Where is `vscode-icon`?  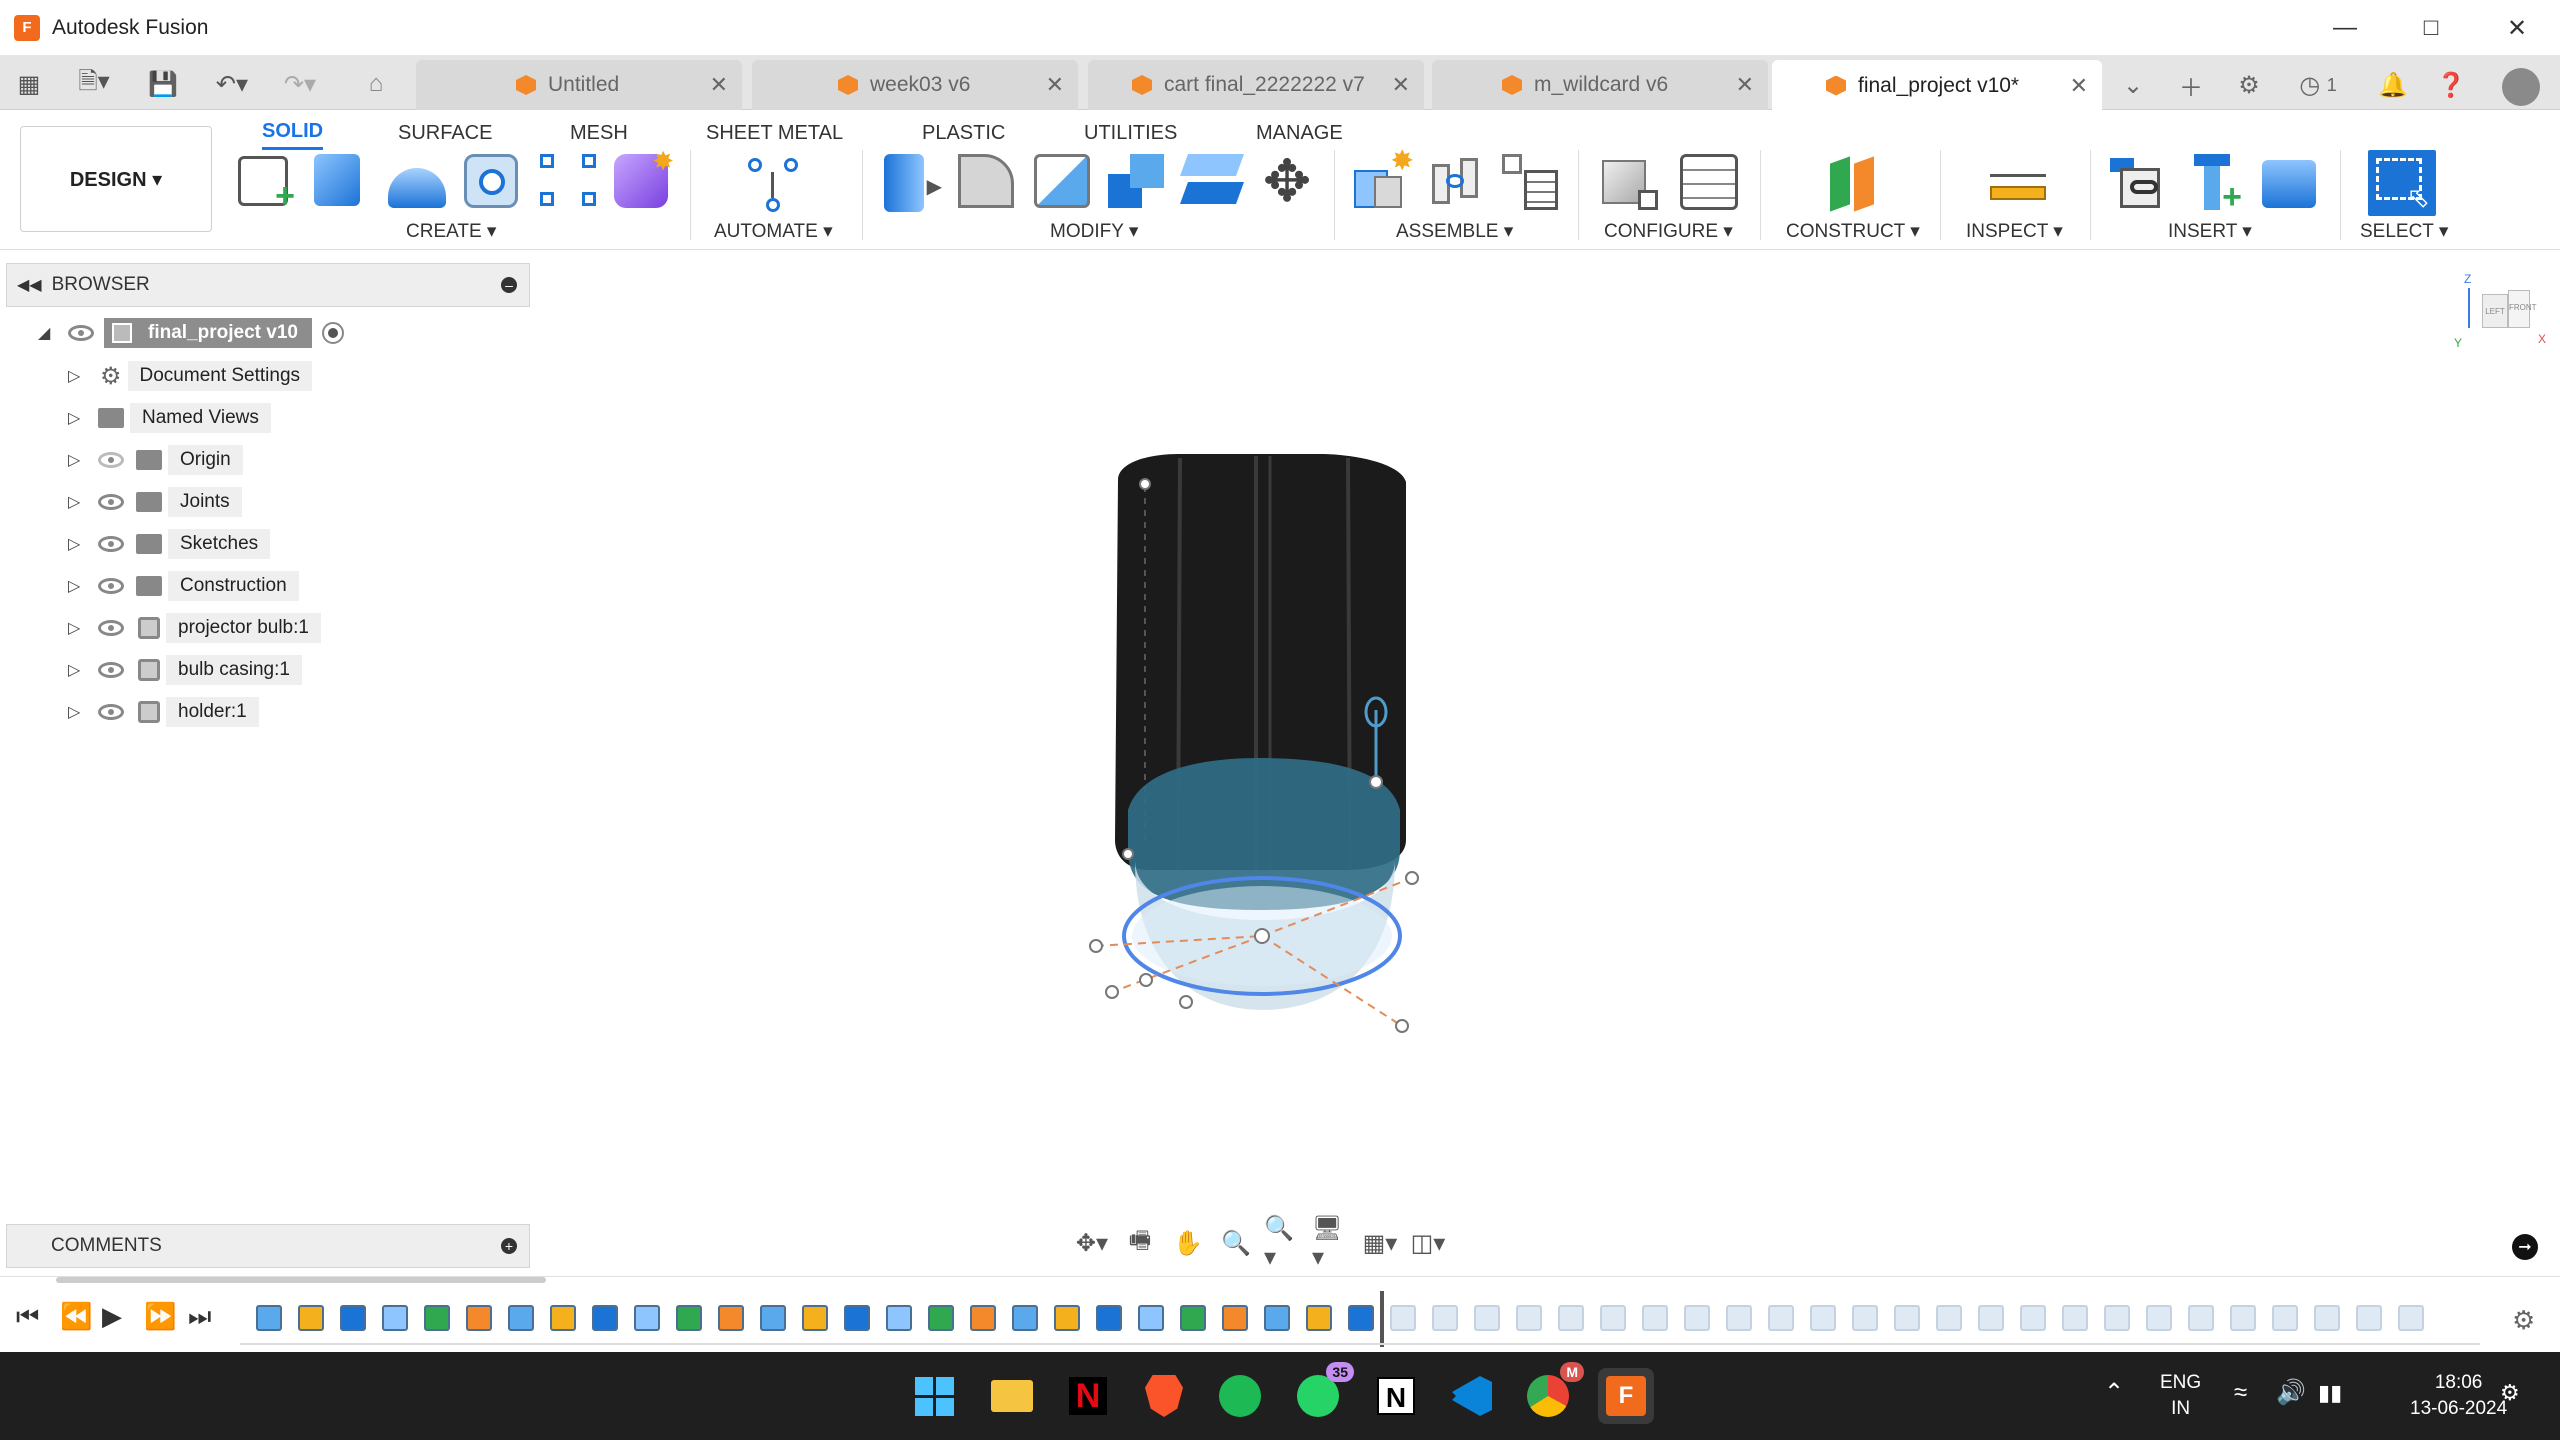
vscode-icon is located at coordinates (1472, 1396).